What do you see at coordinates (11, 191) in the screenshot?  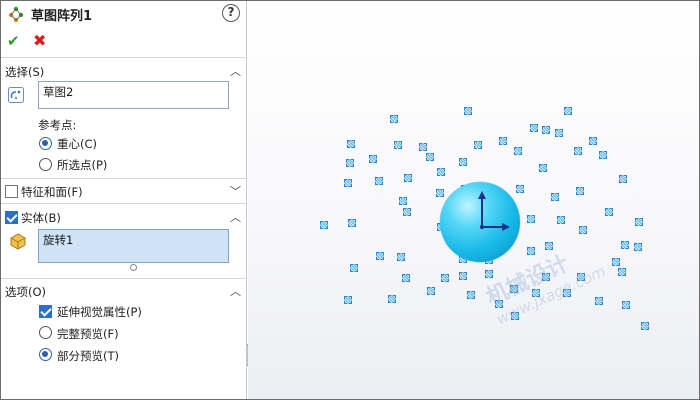 I see `features-faces-checkbox` at bounding box center [11, 191].